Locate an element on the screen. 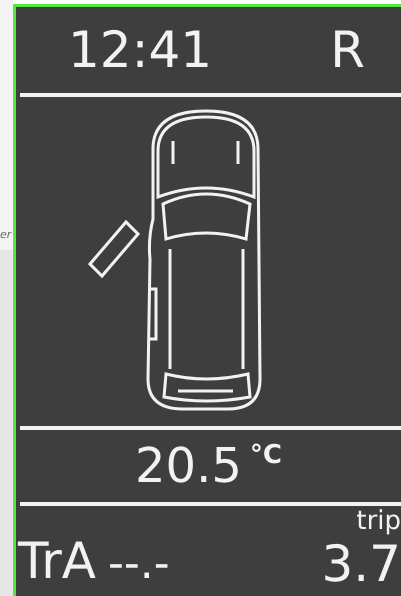 The height and width of the screenshot is (596, 401). clock-time: 12:41 is located at coordinates (140, 50).